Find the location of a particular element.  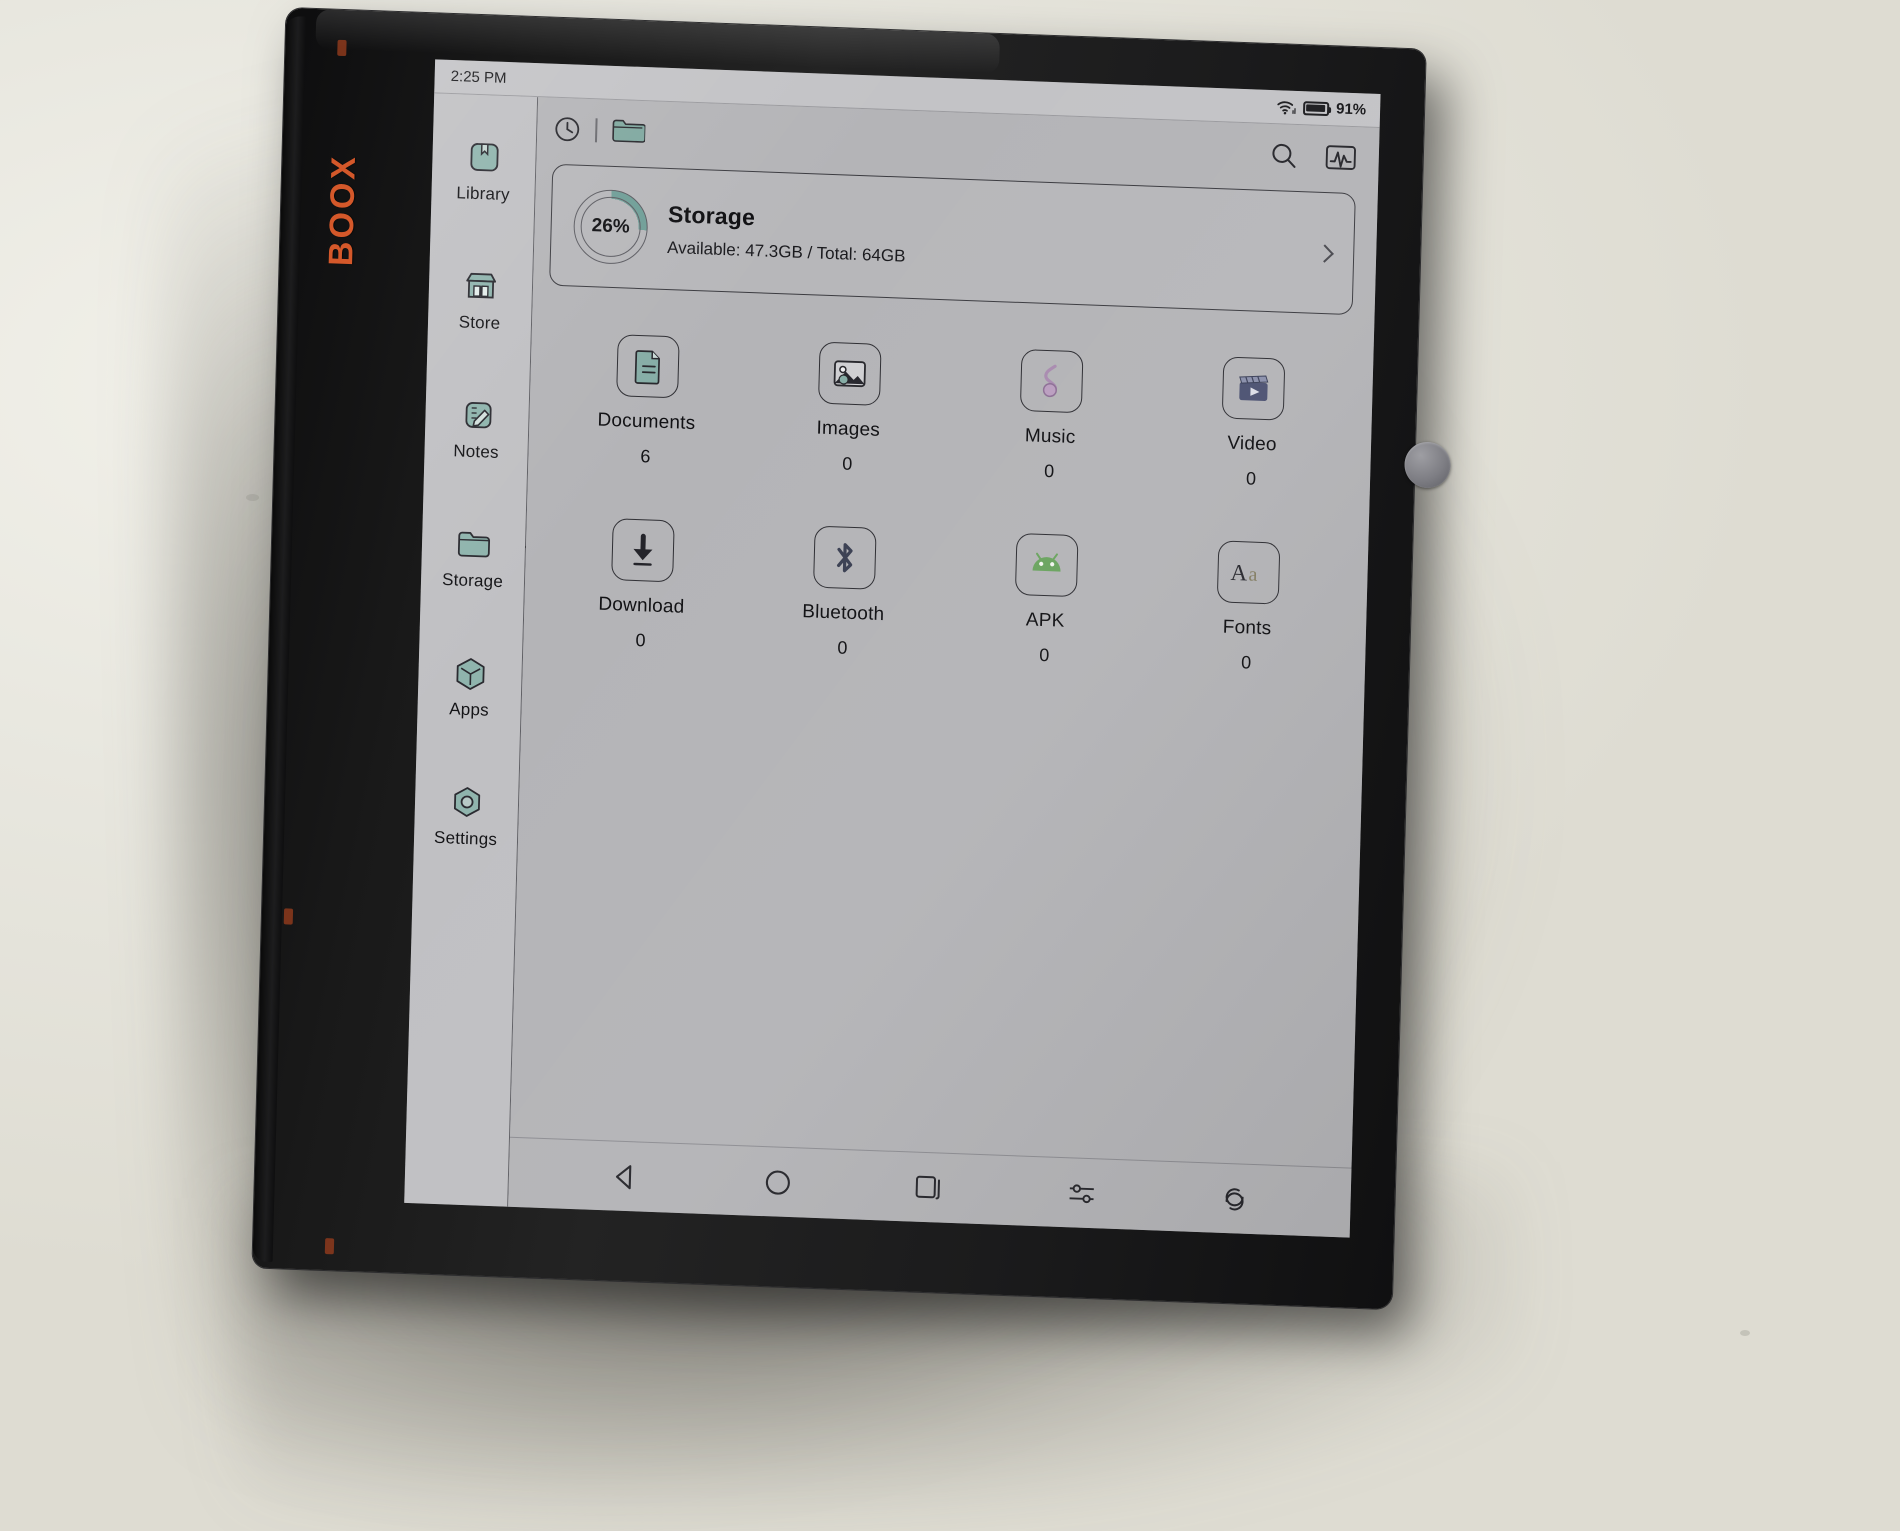

battery-percent: 91% is located at coordinates (1351, 109).